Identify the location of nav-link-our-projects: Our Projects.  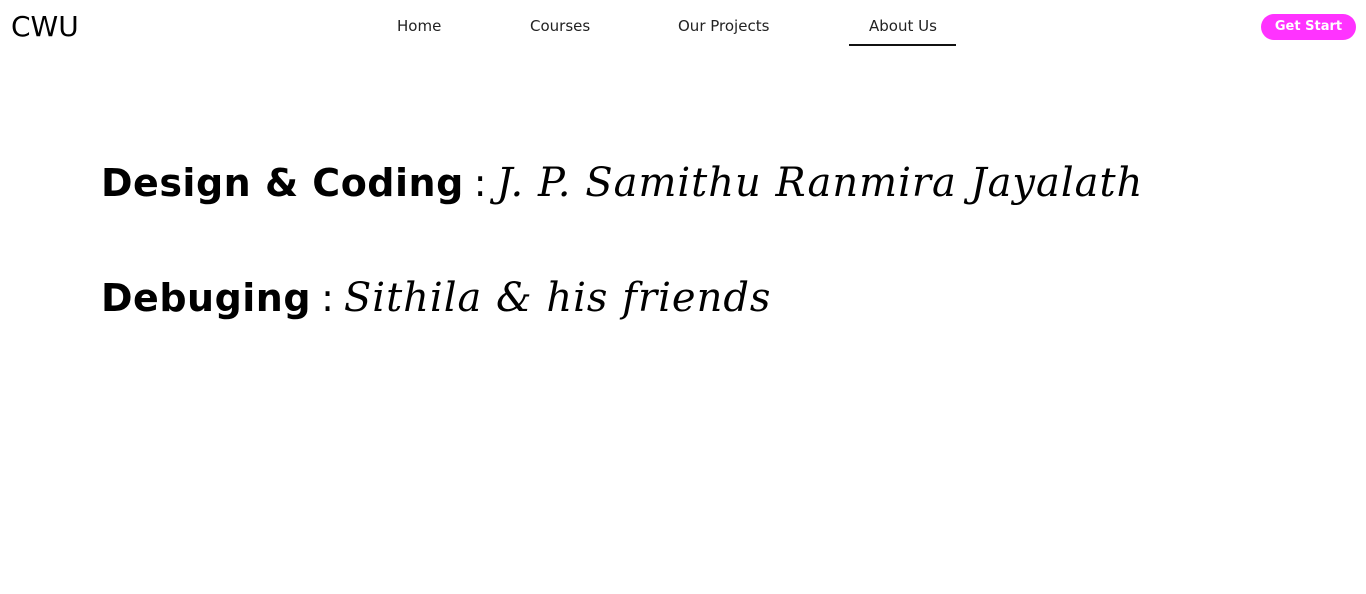
(723, 26).